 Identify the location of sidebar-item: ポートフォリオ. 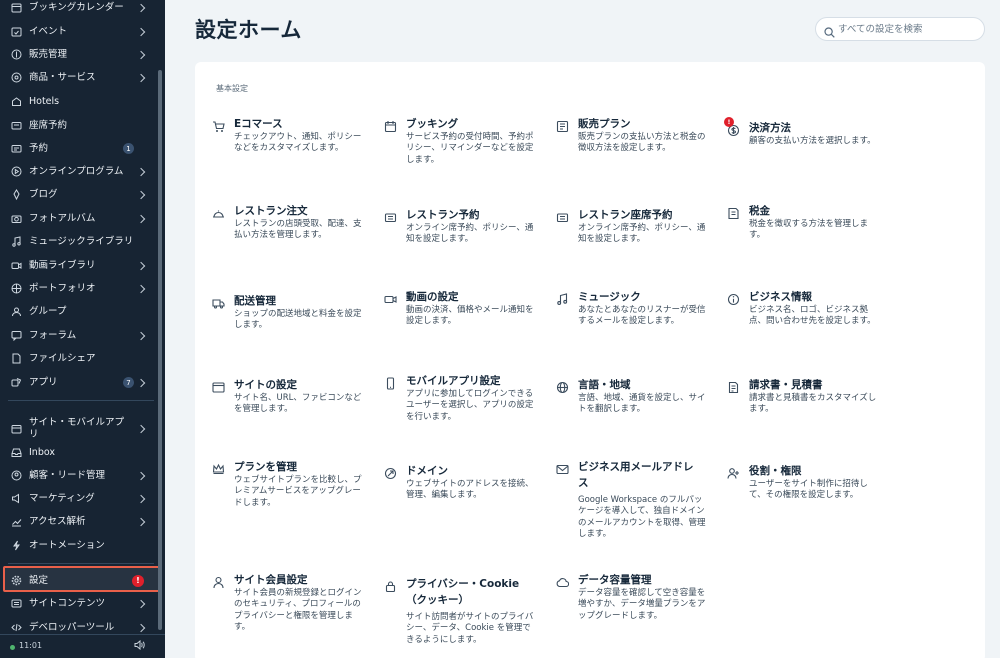
(78, 288).